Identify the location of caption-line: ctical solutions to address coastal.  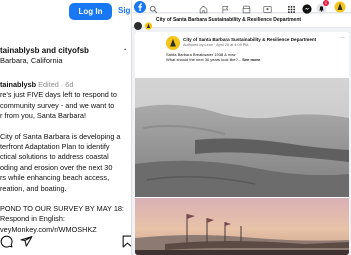
(54, 157).